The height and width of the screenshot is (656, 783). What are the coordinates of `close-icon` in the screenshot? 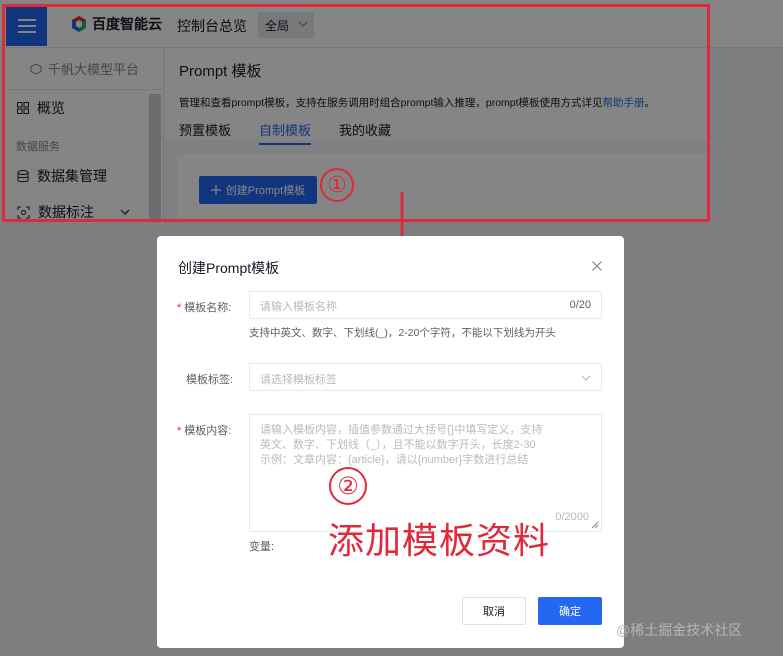 It's located at (597, 266).